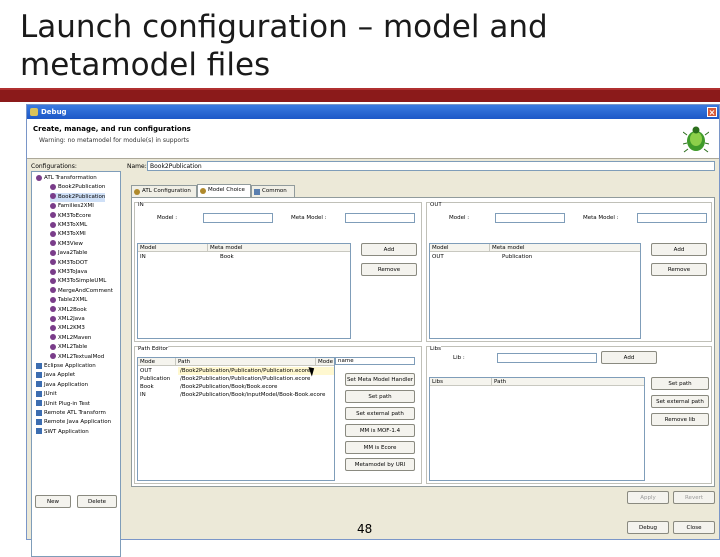  I want to click on dialog-titlebar: Debug ×, so click(373, 112).